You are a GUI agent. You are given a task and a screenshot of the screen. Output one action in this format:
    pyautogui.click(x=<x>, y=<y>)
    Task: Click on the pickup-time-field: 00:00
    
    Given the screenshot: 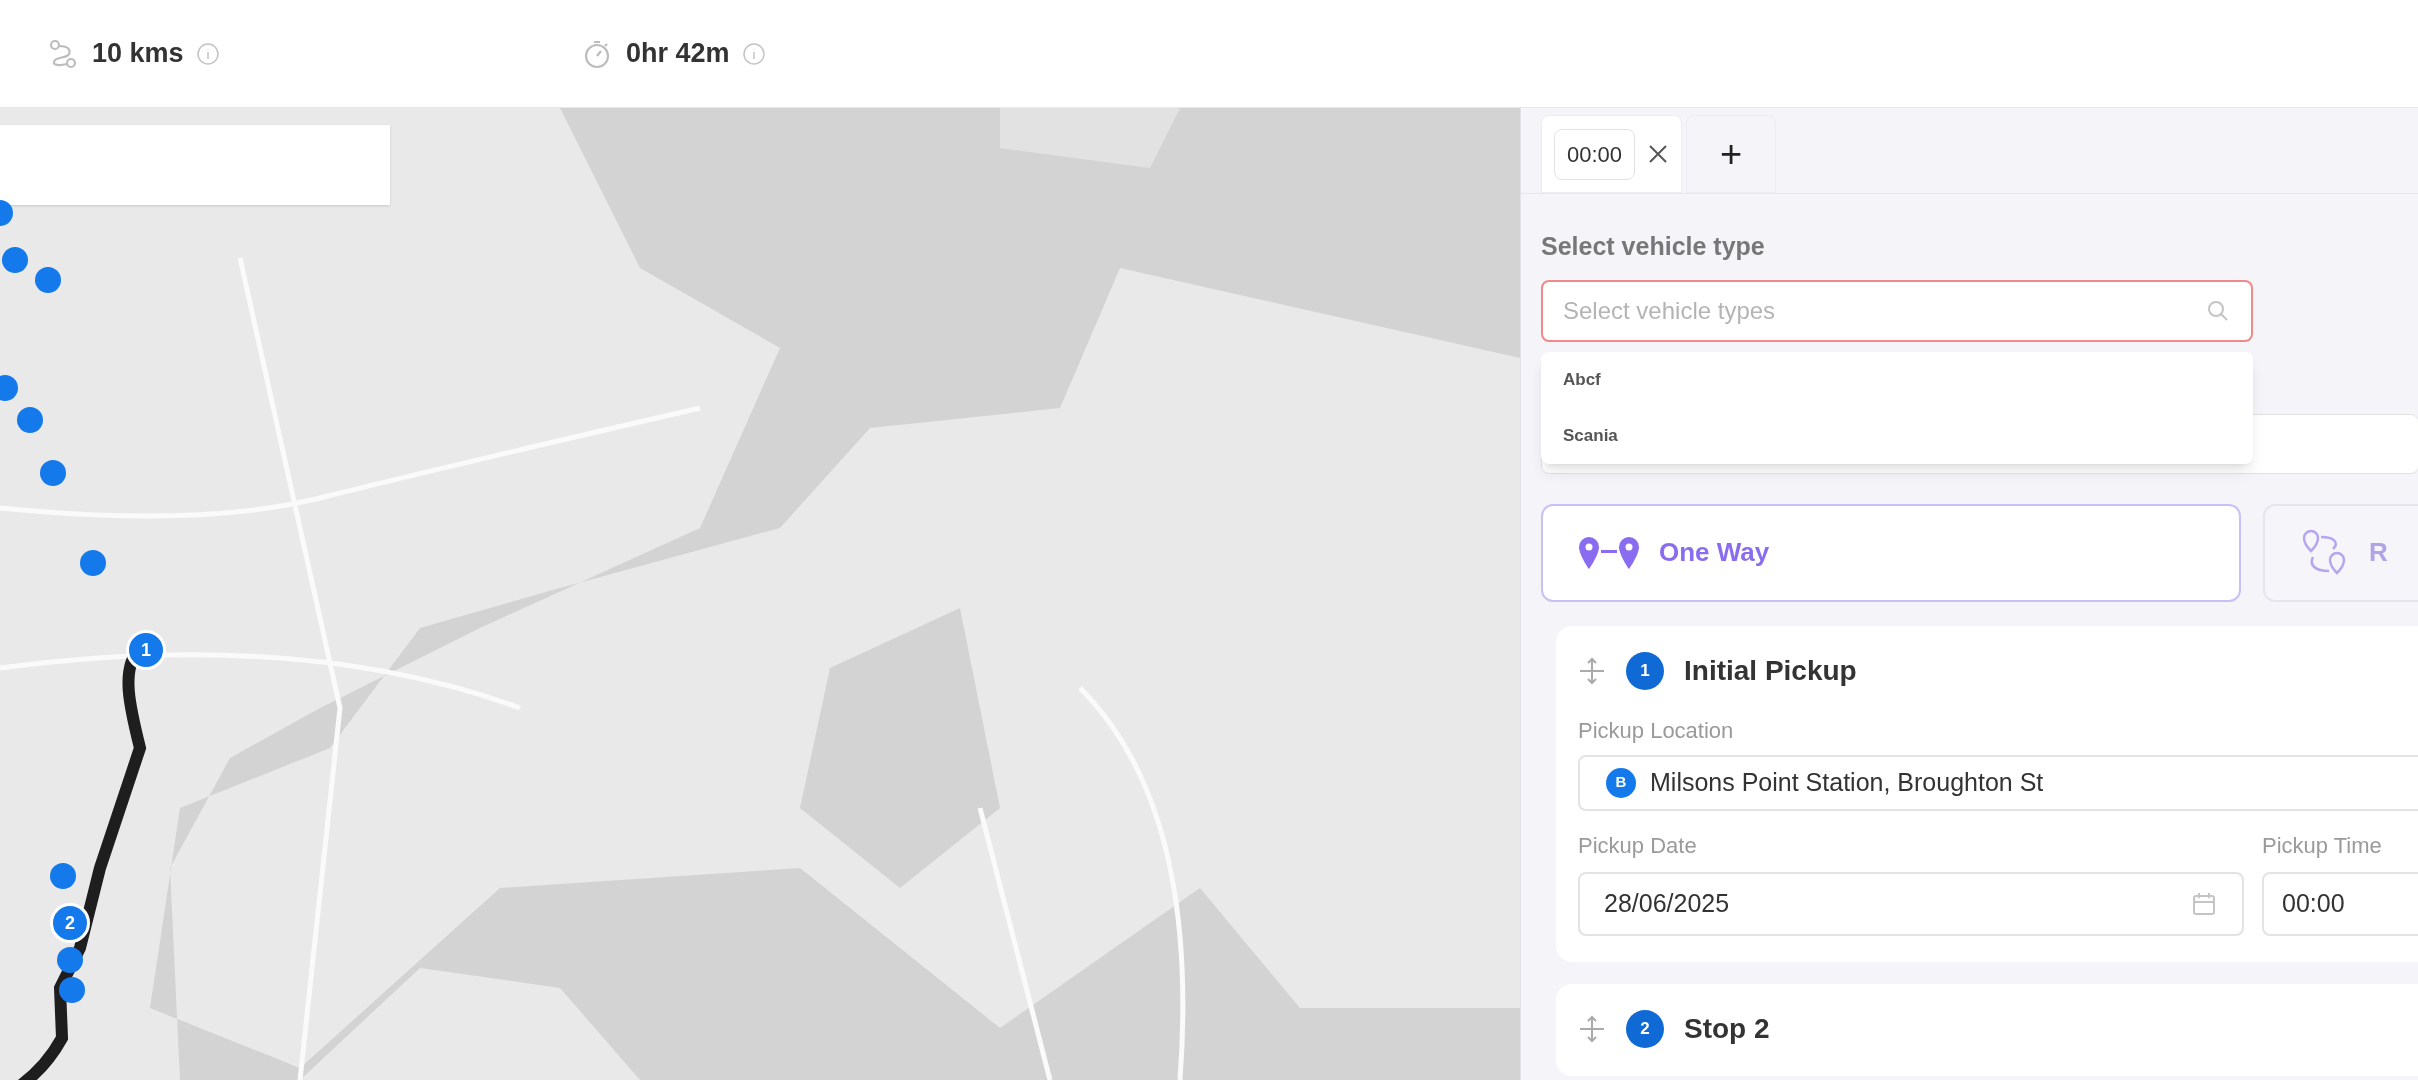 What is the action you would take?
    pyautogui.click(x=2340, y=903)
    